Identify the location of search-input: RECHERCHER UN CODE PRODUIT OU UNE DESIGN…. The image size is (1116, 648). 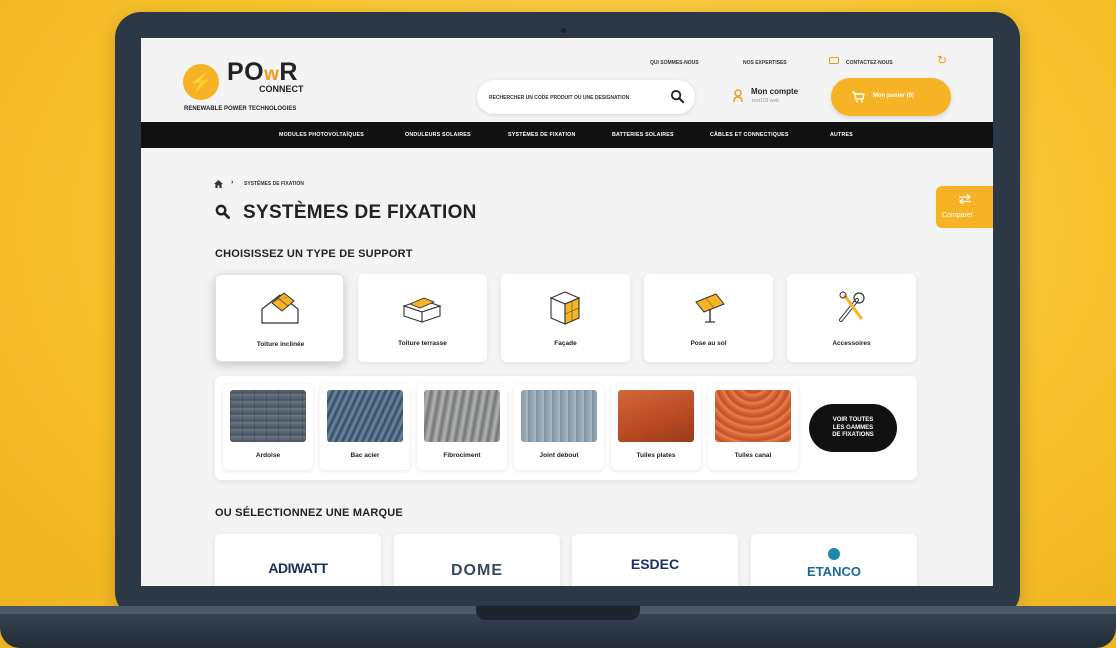
(586, 97).